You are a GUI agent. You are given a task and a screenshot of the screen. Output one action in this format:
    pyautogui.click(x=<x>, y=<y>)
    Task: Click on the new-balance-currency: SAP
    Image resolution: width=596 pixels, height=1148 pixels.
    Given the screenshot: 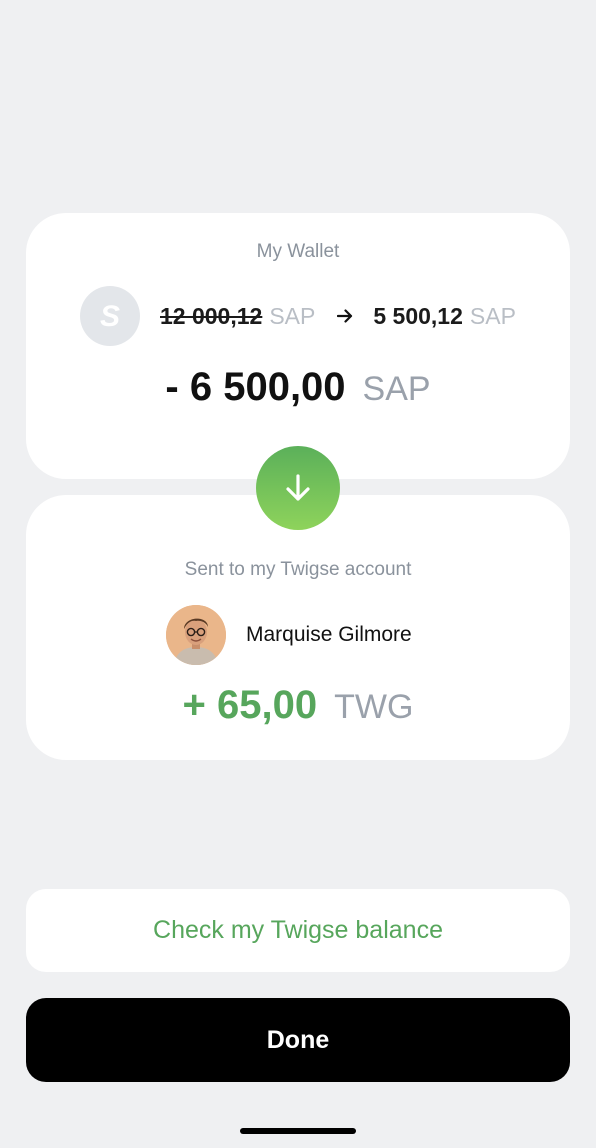 What is the action you would take?
    pyautogui.click(x=492, y=315)
    